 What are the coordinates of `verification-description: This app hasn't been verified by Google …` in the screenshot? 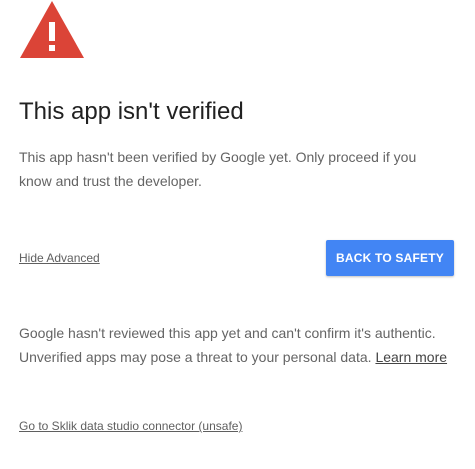 It's located at (218, 169).